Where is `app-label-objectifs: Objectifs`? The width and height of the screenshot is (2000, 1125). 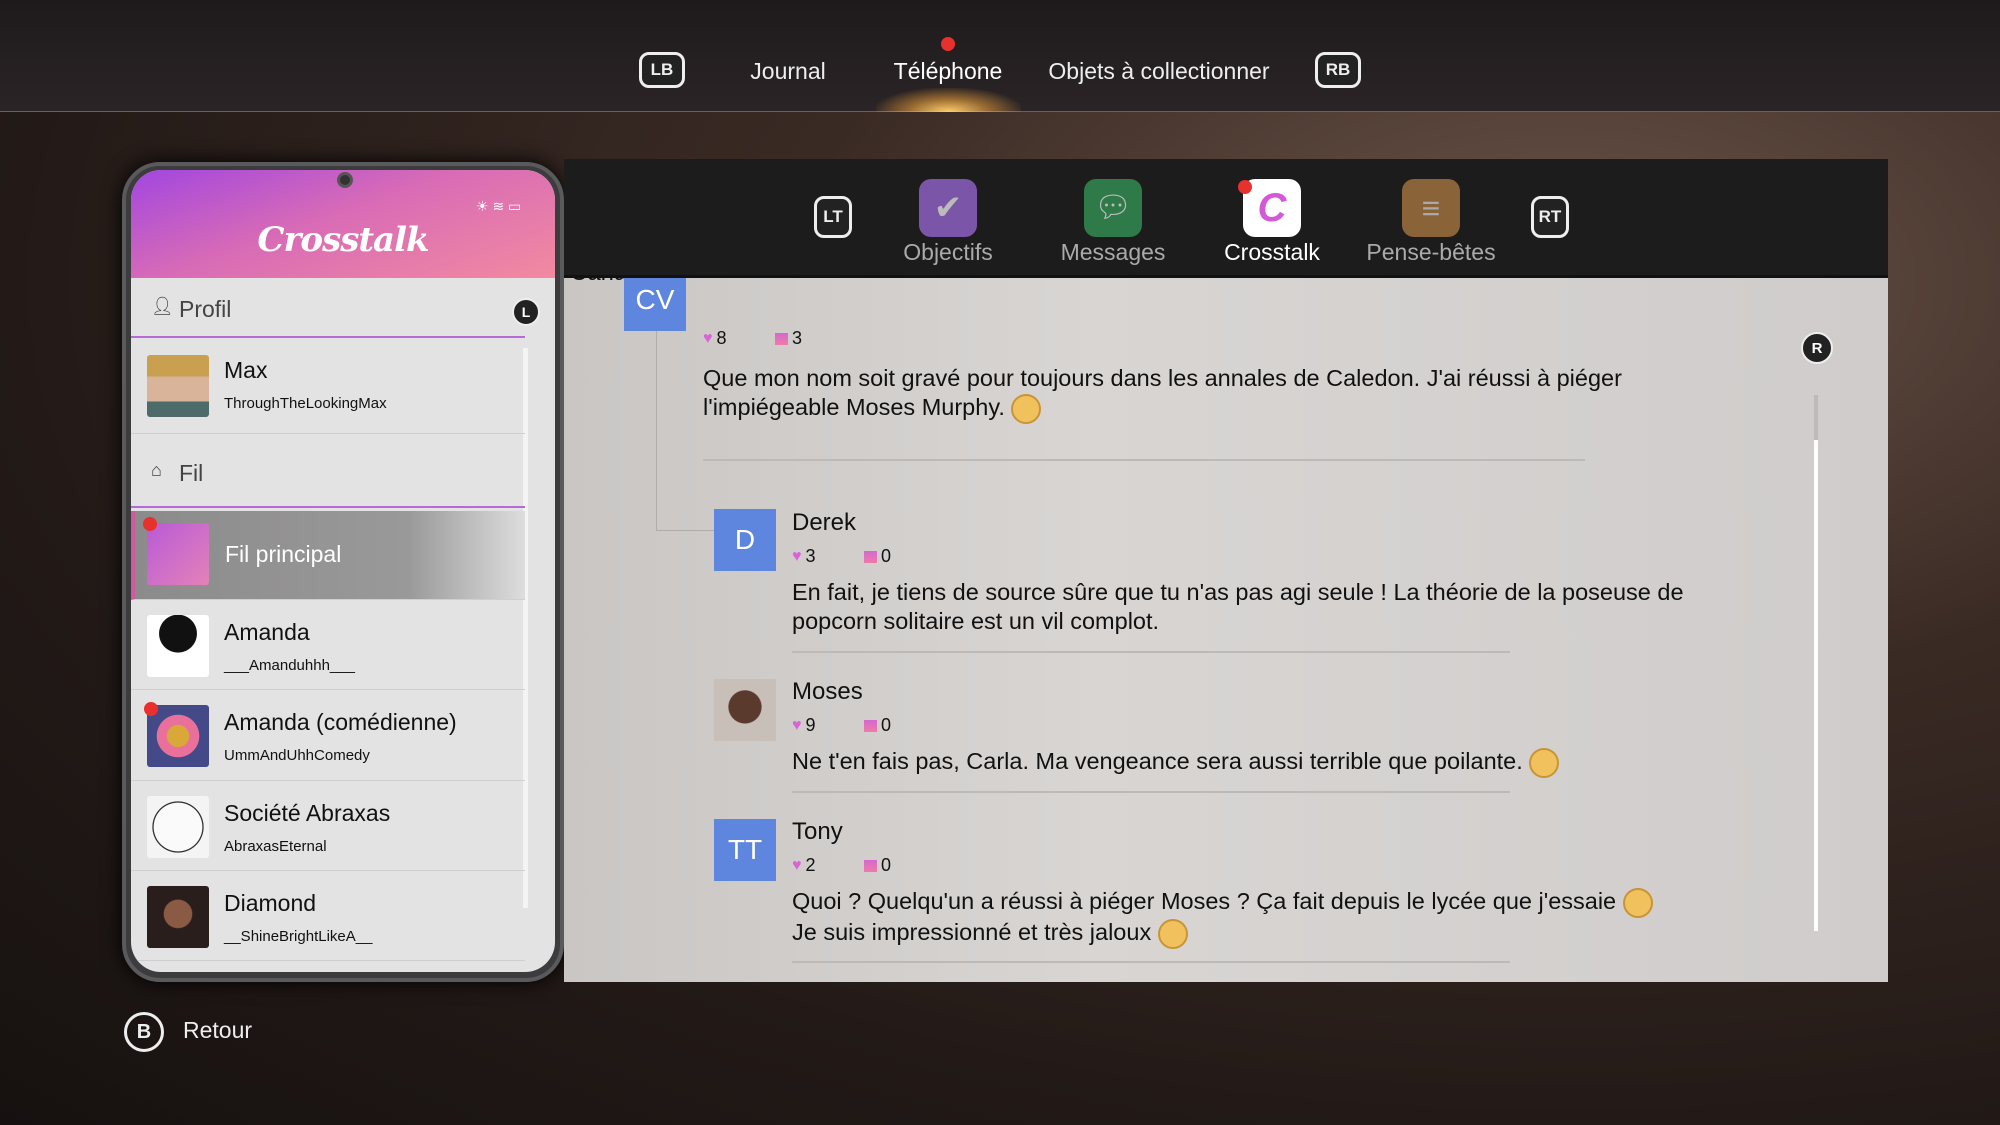 app-label-objectifs: Objectifs is located at coordinates (947, 252).